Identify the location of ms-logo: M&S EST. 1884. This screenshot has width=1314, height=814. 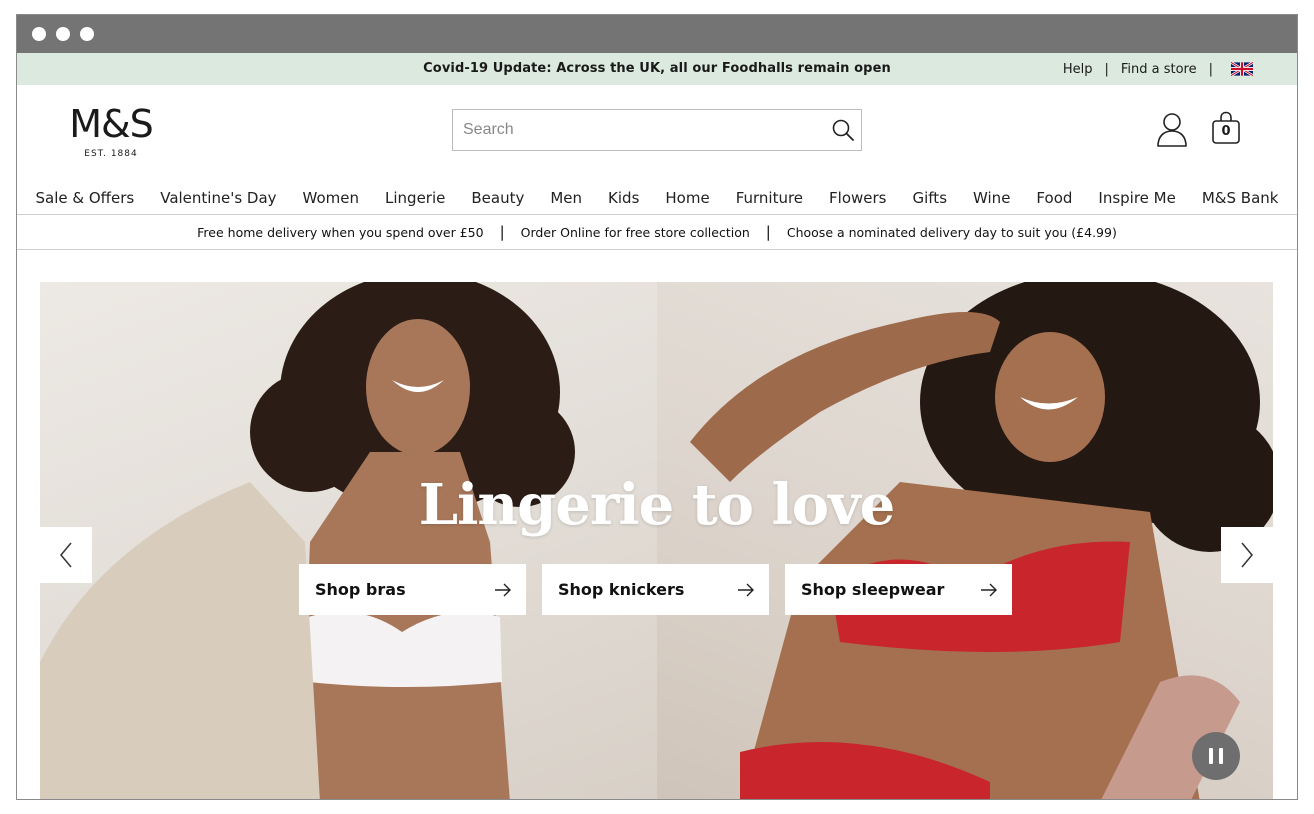
(111, 131).